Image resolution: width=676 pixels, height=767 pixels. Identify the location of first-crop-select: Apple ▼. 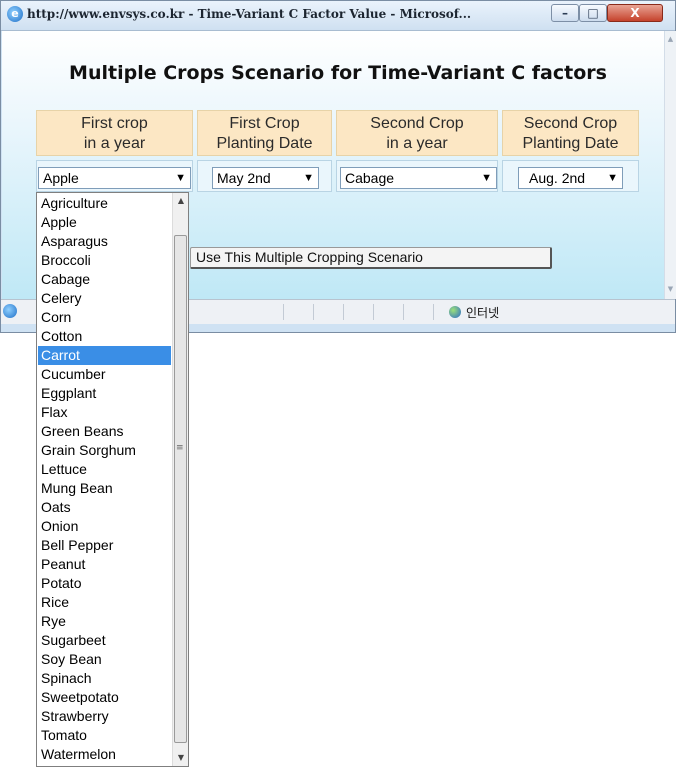
(114, 178).